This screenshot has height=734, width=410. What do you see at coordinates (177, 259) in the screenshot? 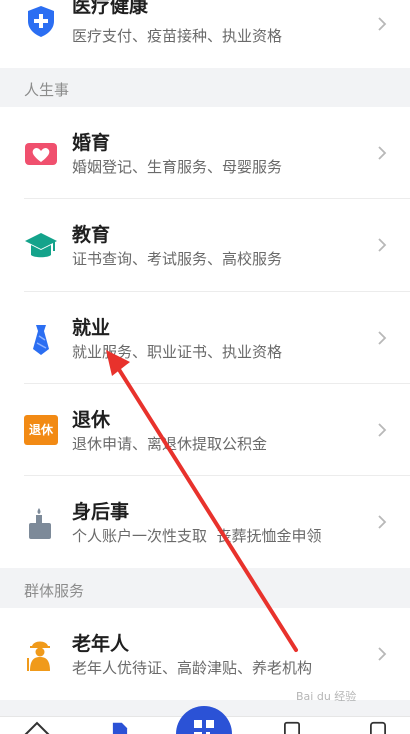
I see `row-subtitle: 证书查询、考试服务、高校服务` at bounding box center [177, 259].